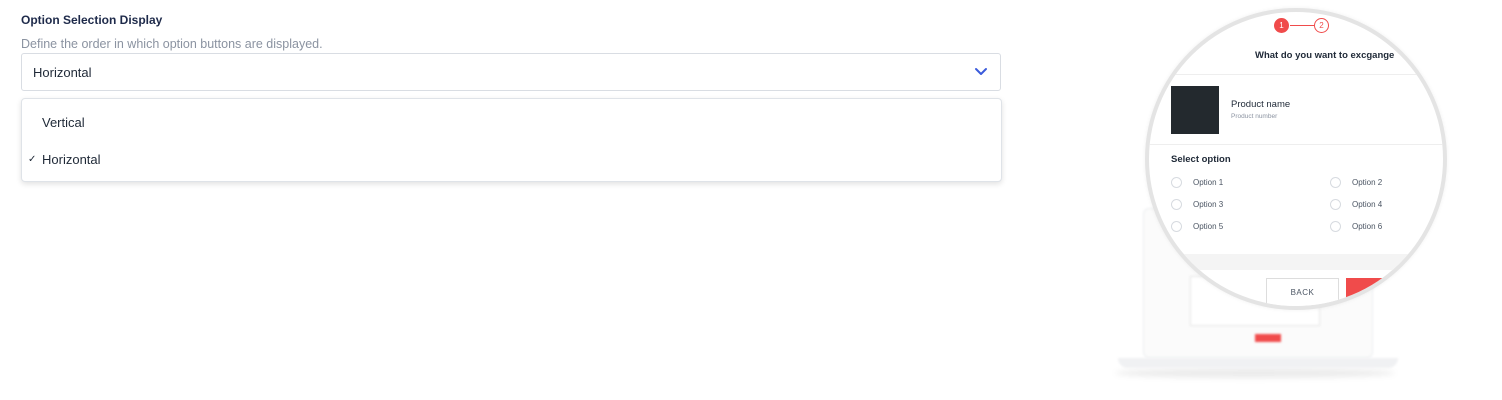 The width and height of the screenshot is (1502, 400). I want to click on option-label: Horizontal, so click(71, 159).